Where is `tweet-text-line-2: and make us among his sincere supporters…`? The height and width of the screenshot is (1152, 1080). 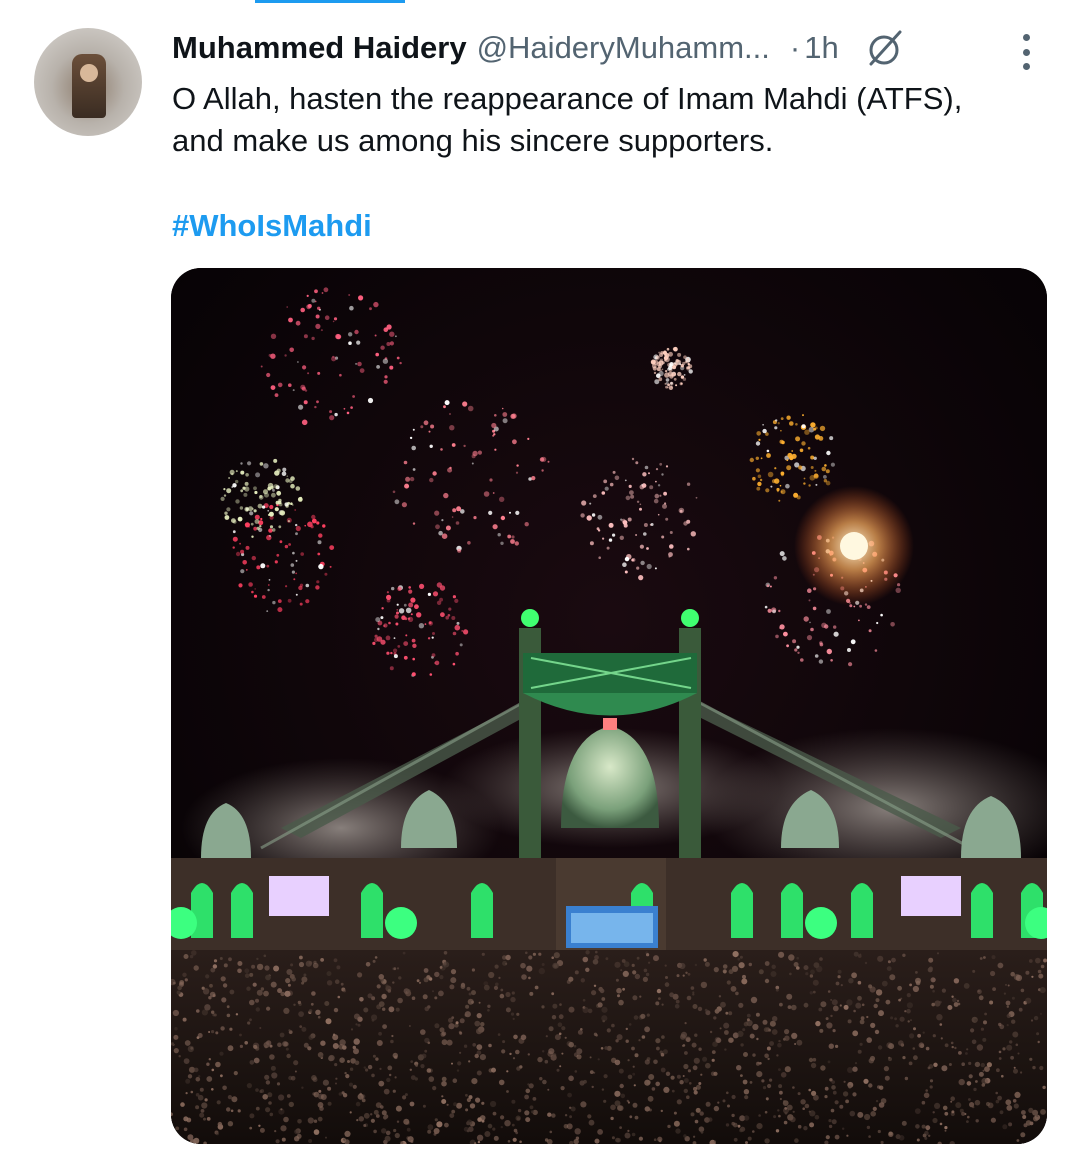 tweet-text-line-2: and make us among his sincere supporters… is located at coordinates (473, 140).